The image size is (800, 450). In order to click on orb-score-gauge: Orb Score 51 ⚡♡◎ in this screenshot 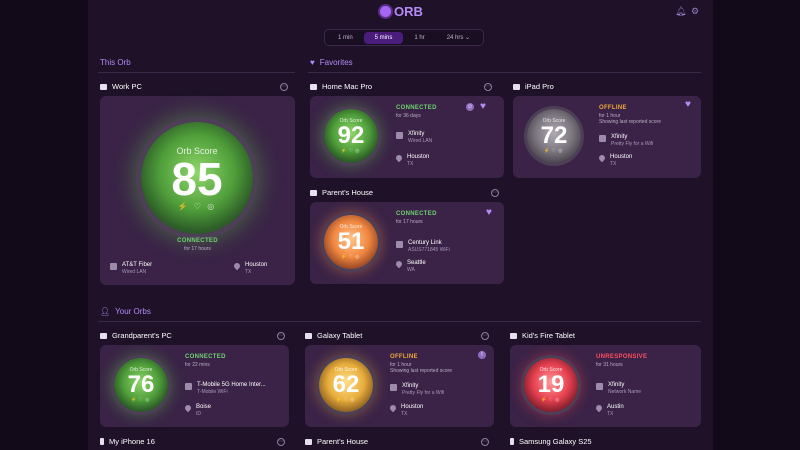, I will do `click(351, 242)`.